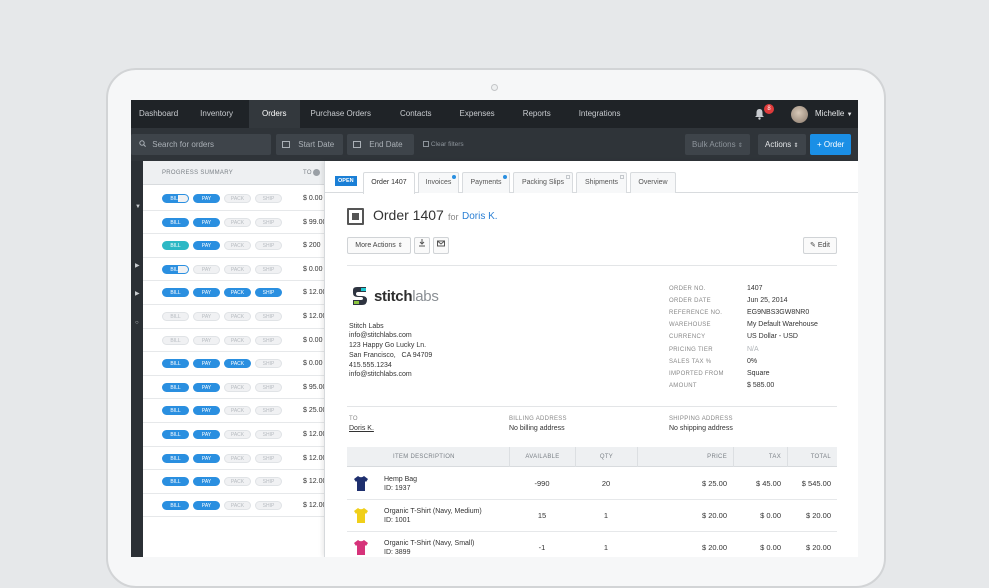  Describe the element at coordinates (778, 313) in the screenshot. I see `field-value: EG9NBS3GW8NR0` at that location.